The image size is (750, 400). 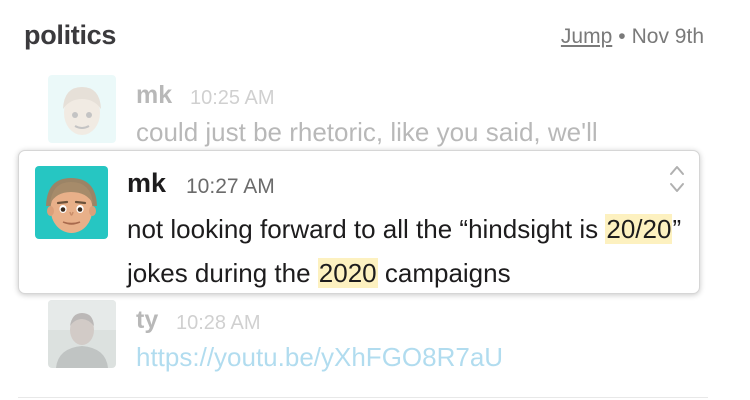 What do you see at coordinates (218, 323) in the screenshot?
I see `message-time: 10:28 AM` at bounding box center [218, 323].